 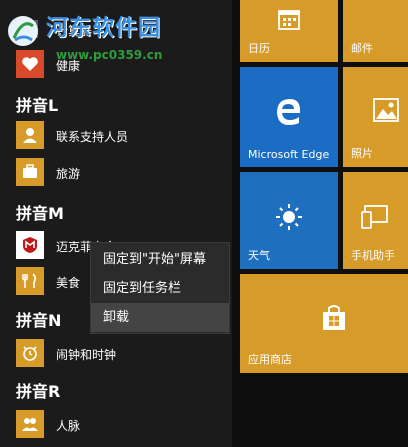 What do you see at coordinates (86, 355) in the screenshot?
I see `app-label: 闹钟和时钟` at bounding box center [86, 355].